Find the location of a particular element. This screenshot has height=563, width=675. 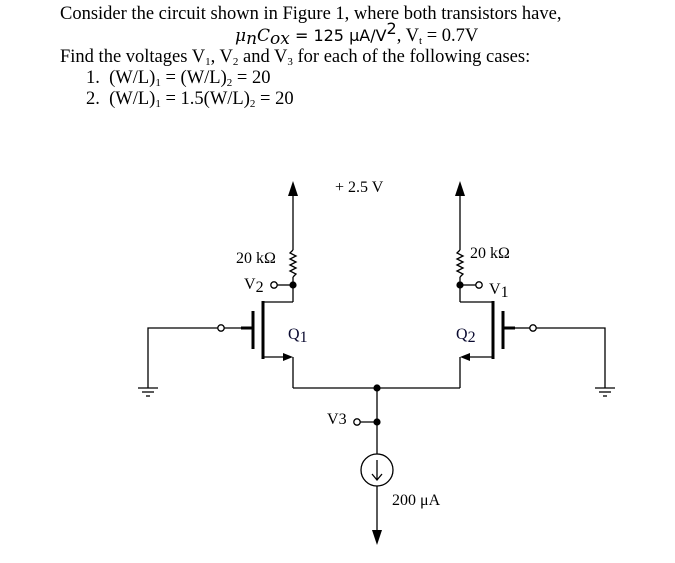

v1-sub: 1 is located at coordinates (505, 292).